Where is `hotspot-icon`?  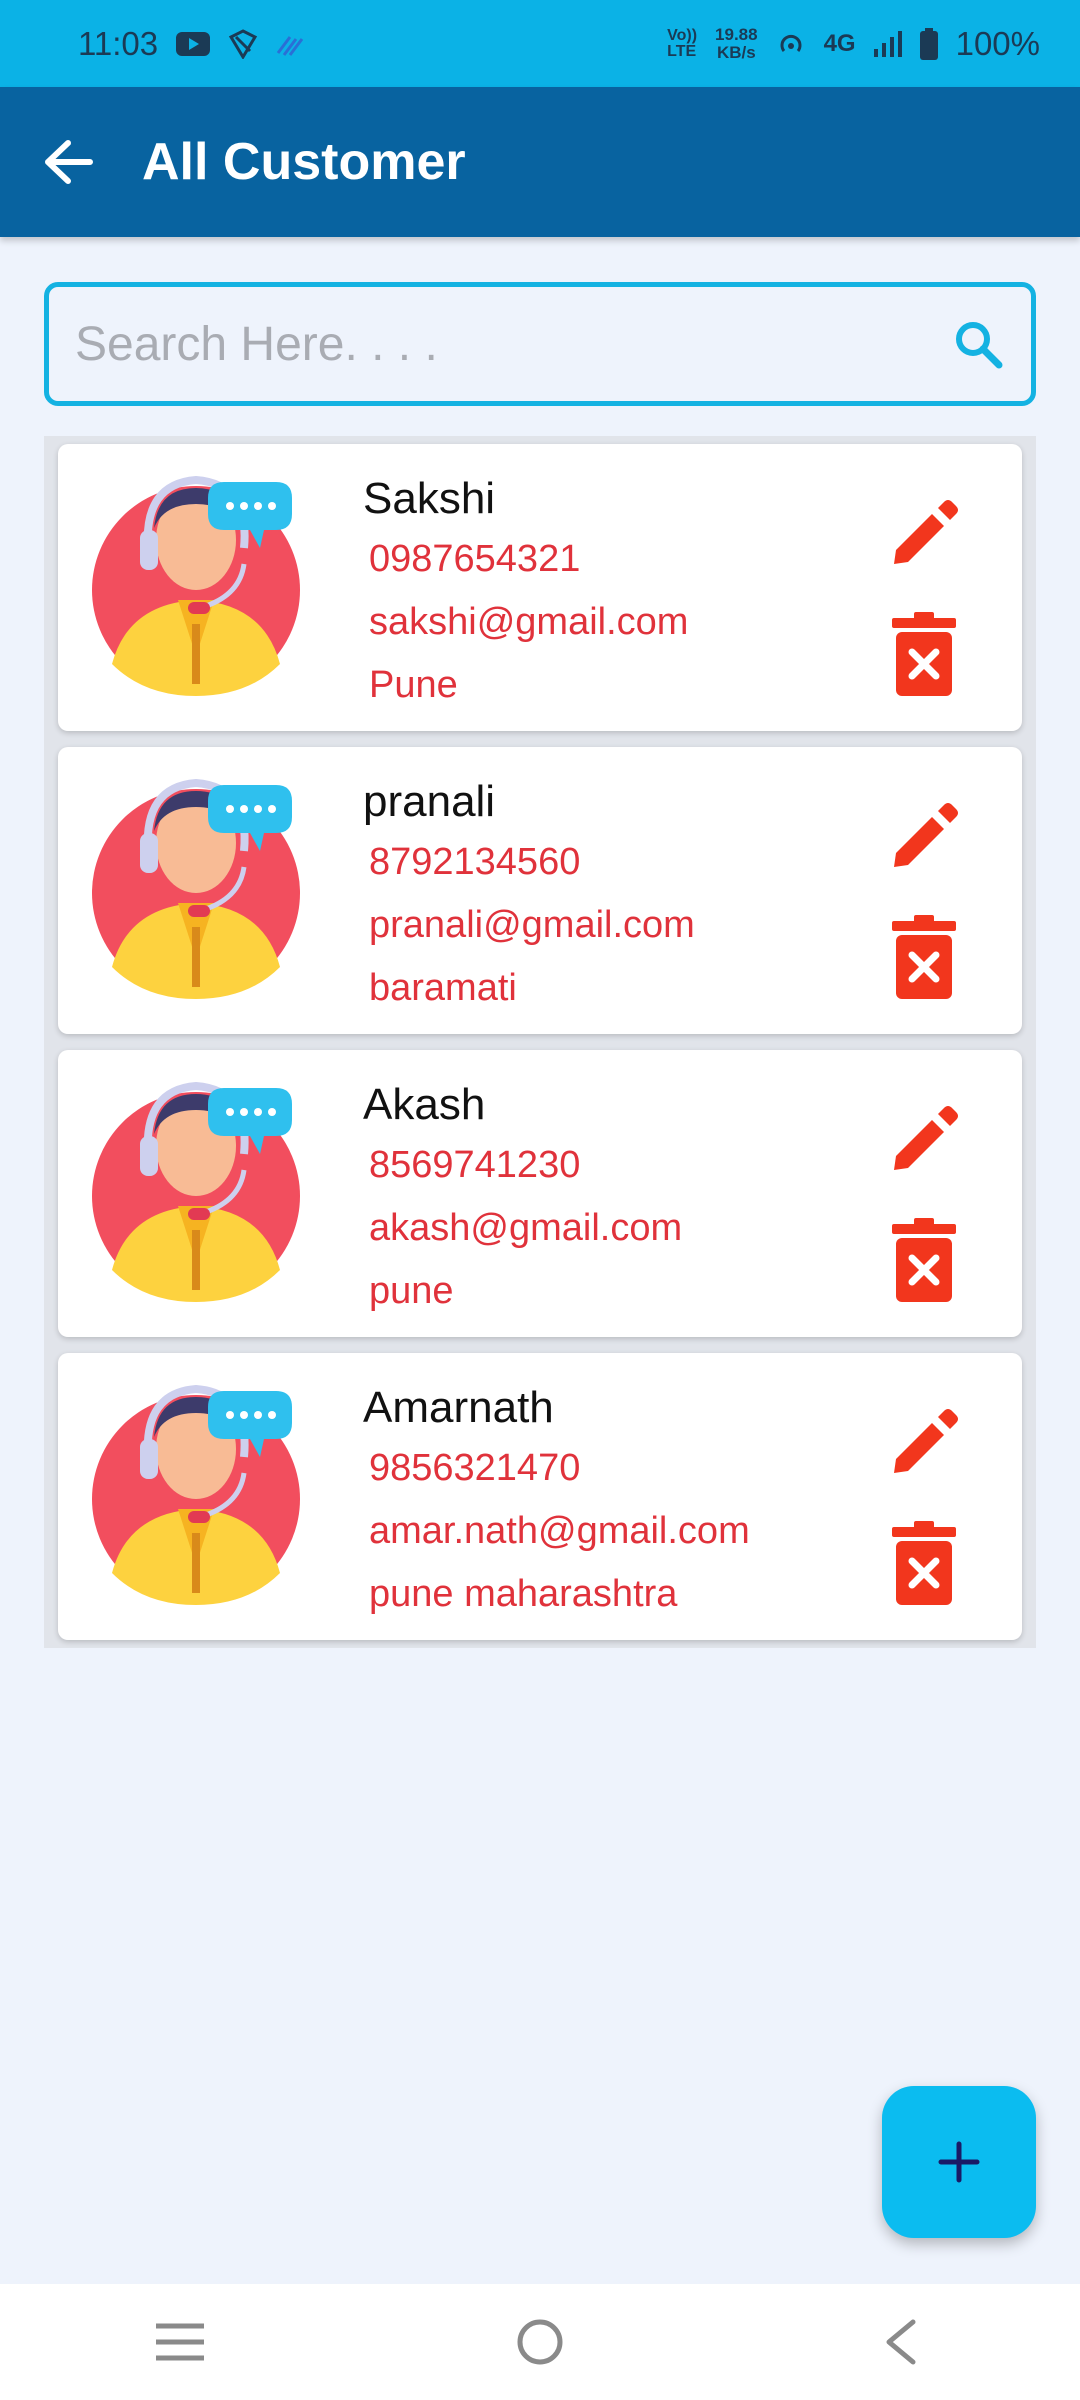 hotspot-icon is located at coordinates (791, 44).